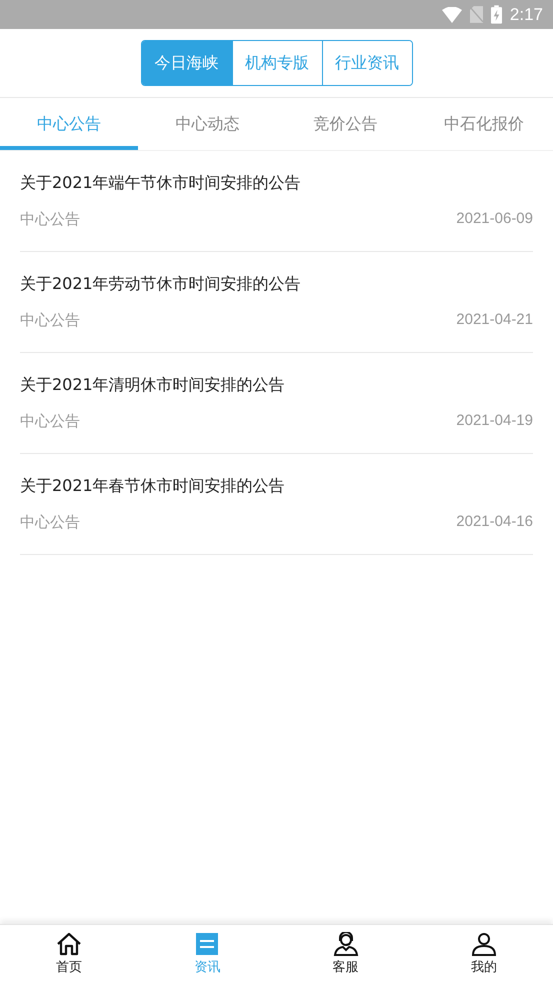  I want to click on status-time: 2:17, so click(526, 14).